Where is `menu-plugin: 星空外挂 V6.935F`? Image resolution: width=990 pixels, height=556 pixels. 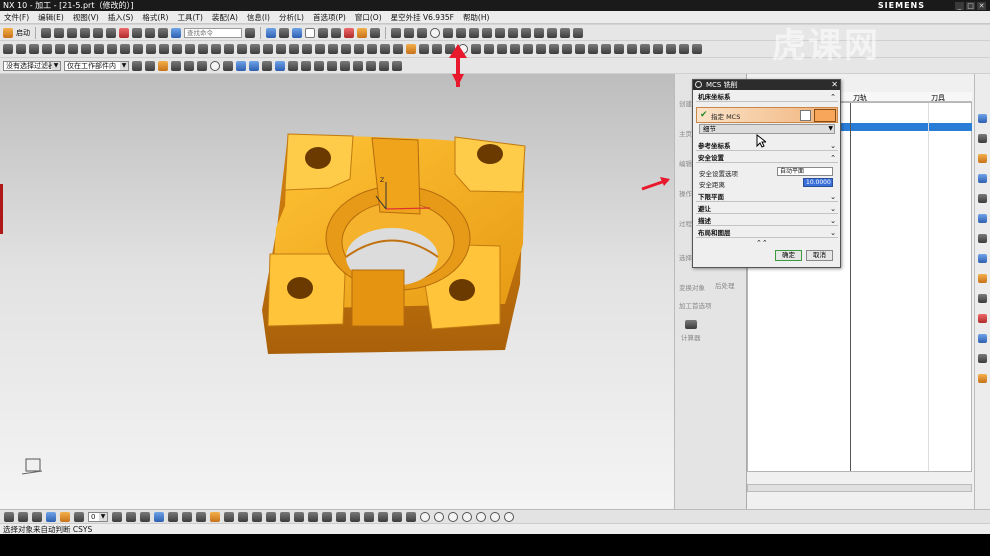 menu-plugin: 星空外挂 V6.935F is located at coordinates (422, 17).